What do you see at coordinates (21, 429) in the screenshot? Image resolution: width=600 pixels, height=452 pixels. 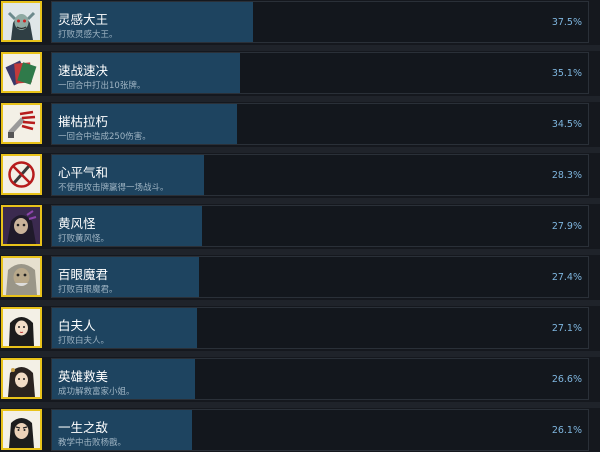 I see `lifelong-rival-portrait-icon` at bounding box center [21, 429].